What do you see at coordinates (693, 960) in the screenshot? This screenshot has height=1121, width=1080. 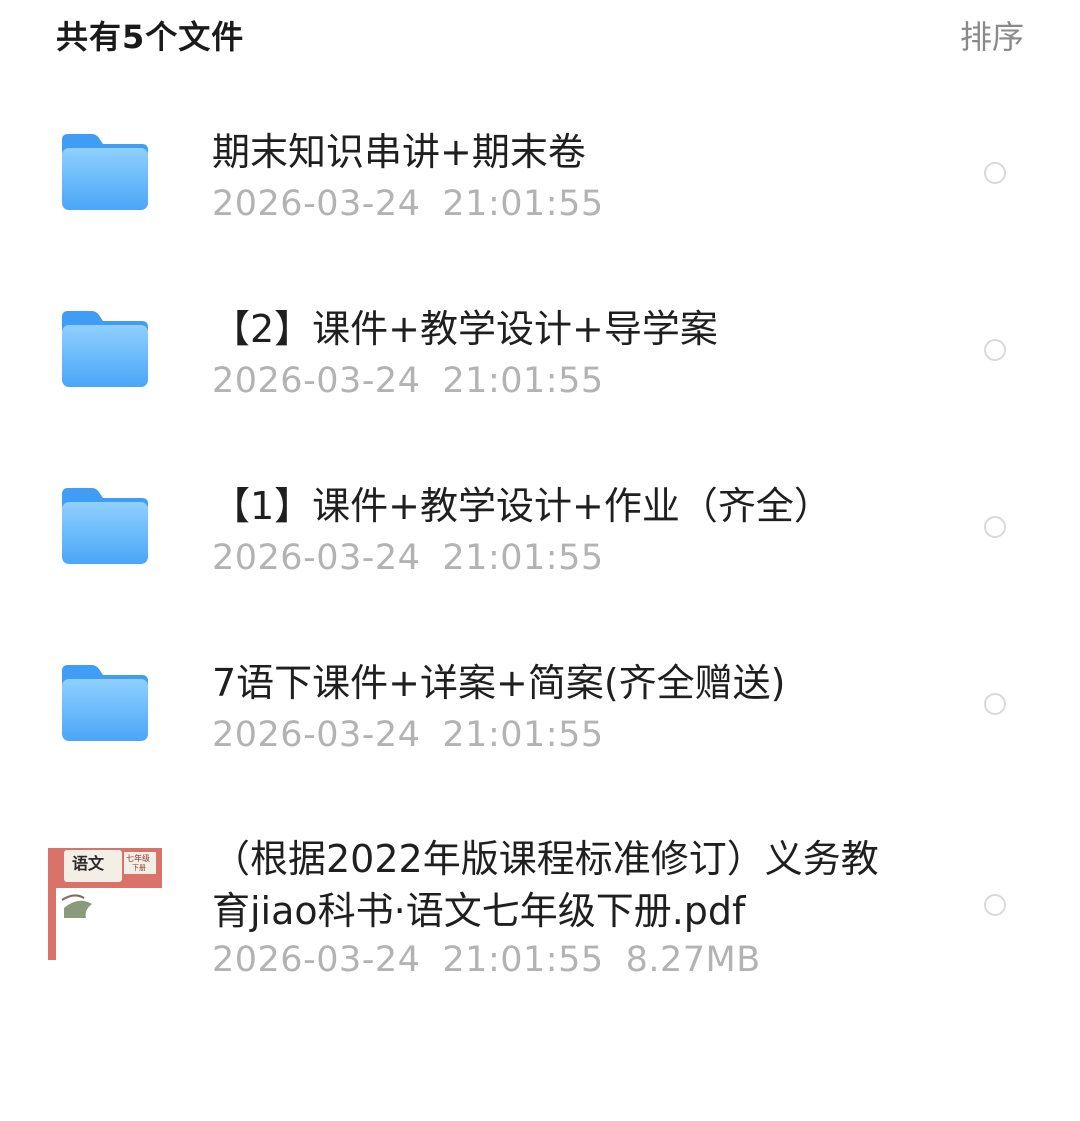 I see `file-size: 8.27MB` at bounding box center [693, 960].